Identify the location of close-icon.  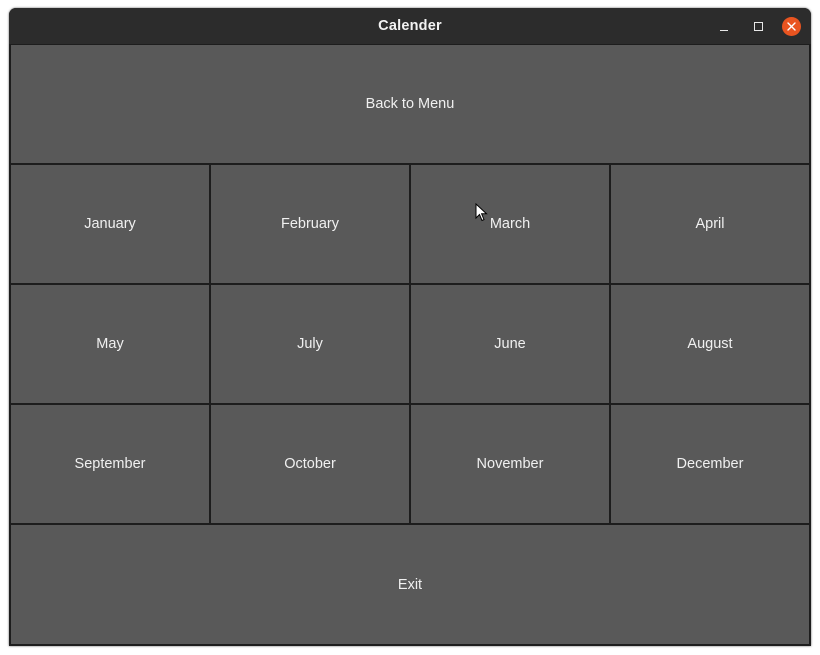
(791, 26).